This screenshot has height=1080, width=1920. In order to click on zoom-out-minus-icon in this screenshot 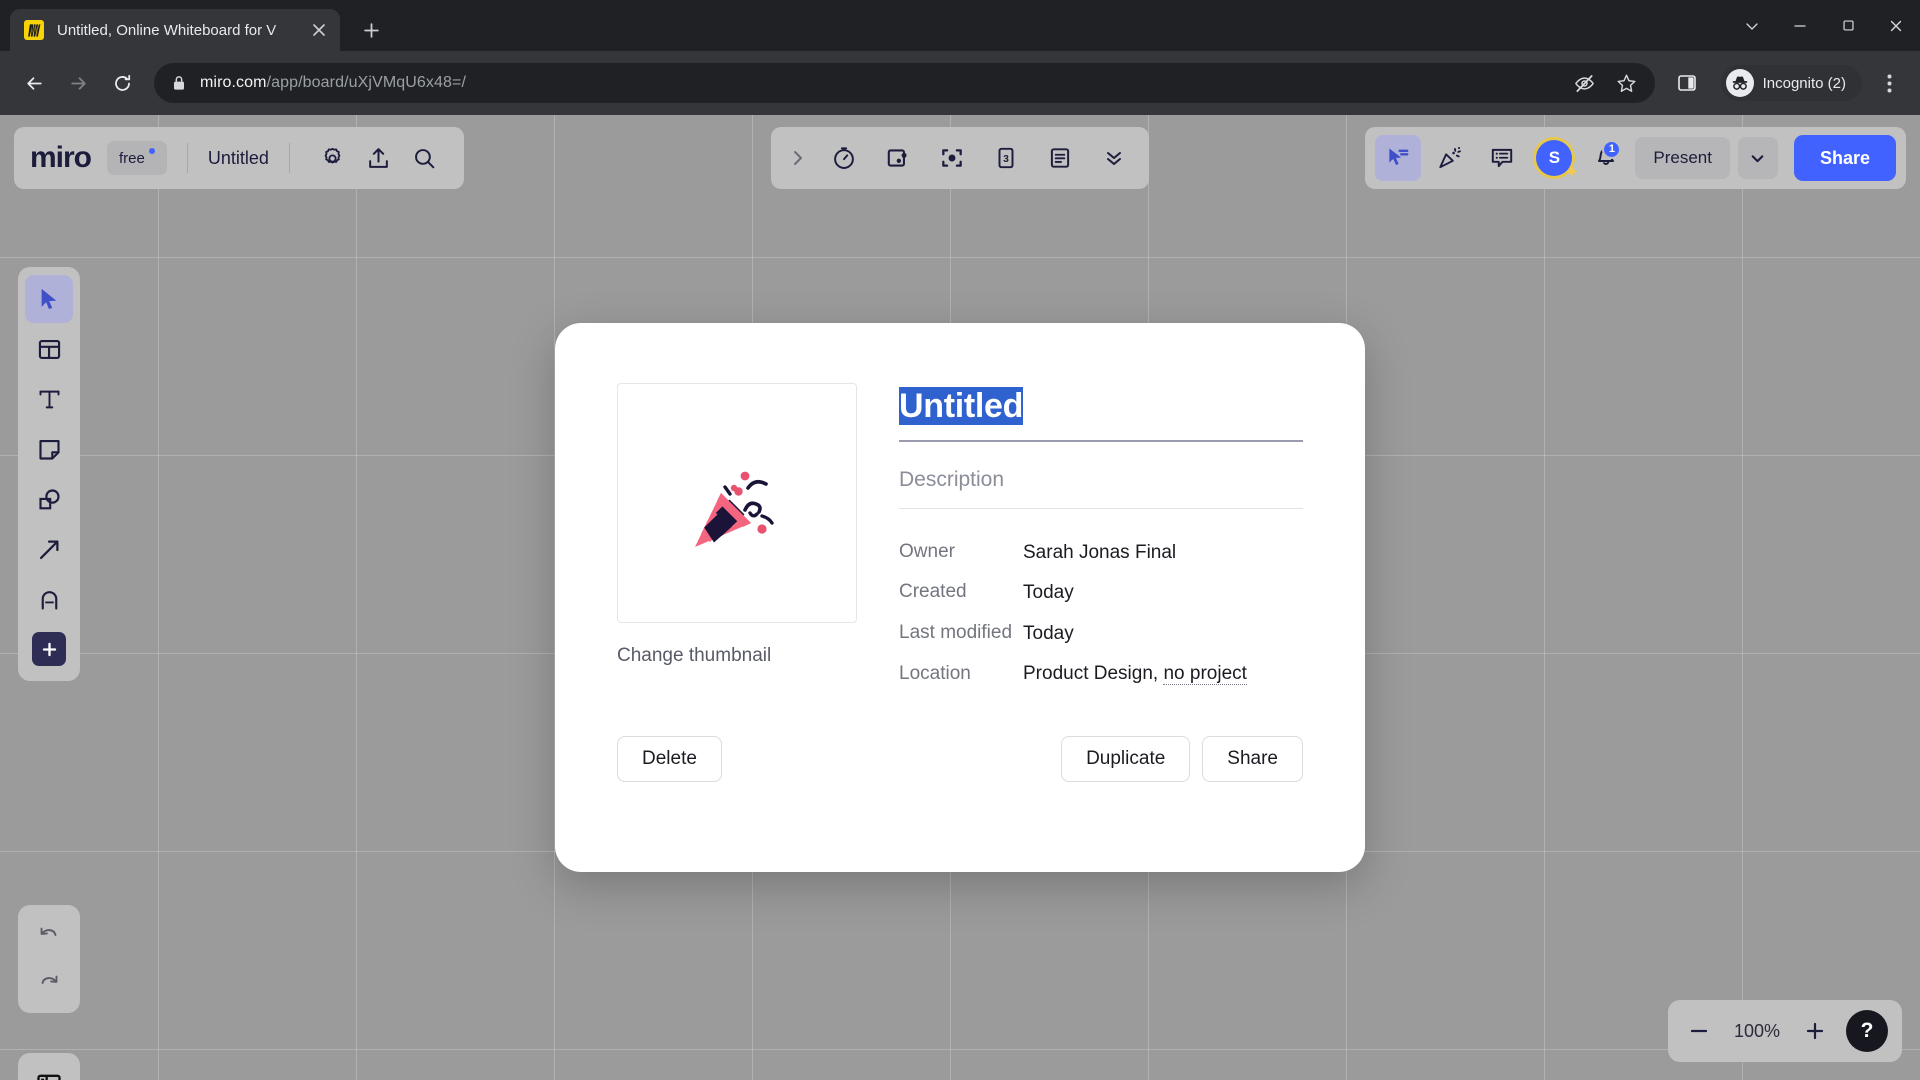, I will do `click(1699, 1031)`.